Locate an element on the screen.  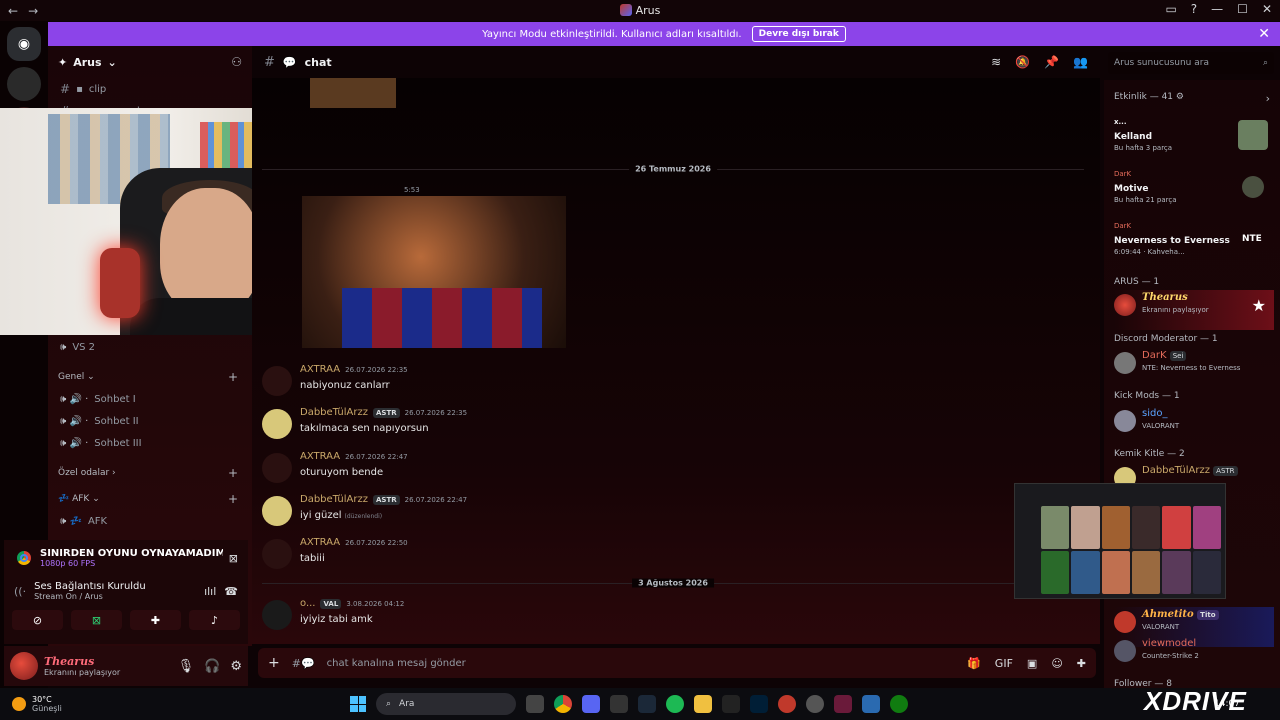
disconnect-icon: ☎ is located at coordinates (231, 591).